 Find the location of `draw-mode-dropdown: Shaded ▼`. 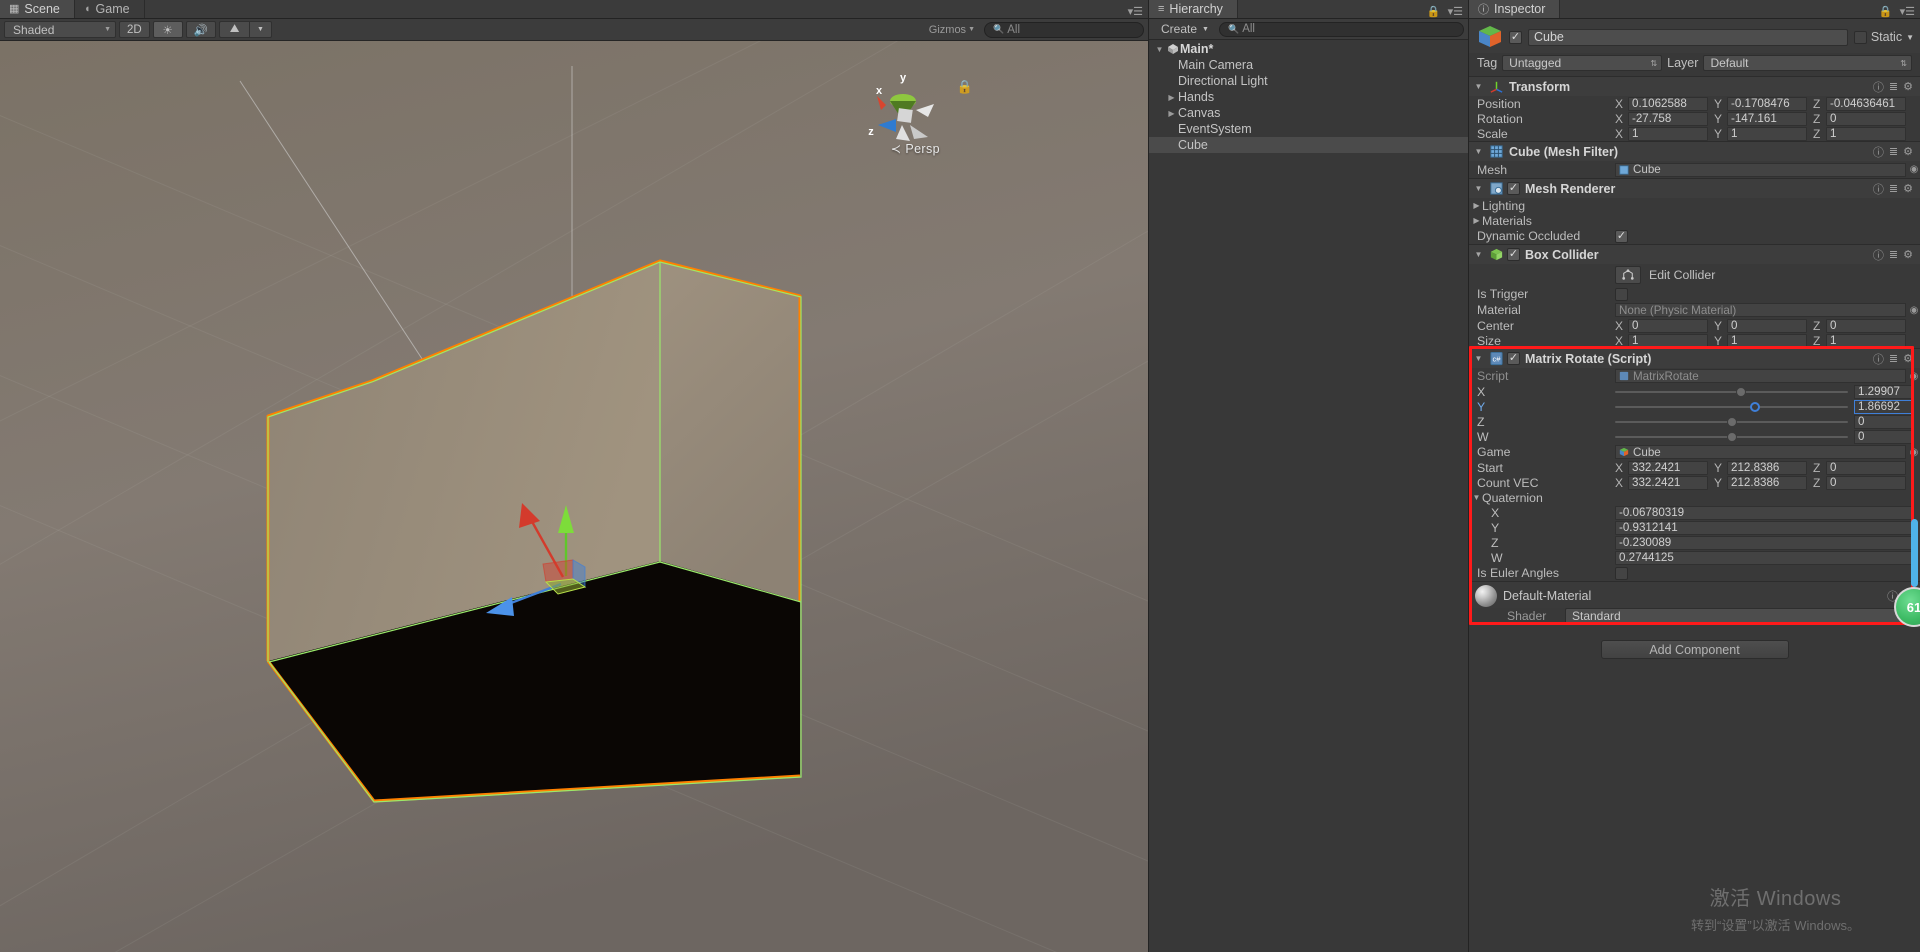

draw-mode-dropdown: Shaded ▼ is located at coordinates (60, 29).